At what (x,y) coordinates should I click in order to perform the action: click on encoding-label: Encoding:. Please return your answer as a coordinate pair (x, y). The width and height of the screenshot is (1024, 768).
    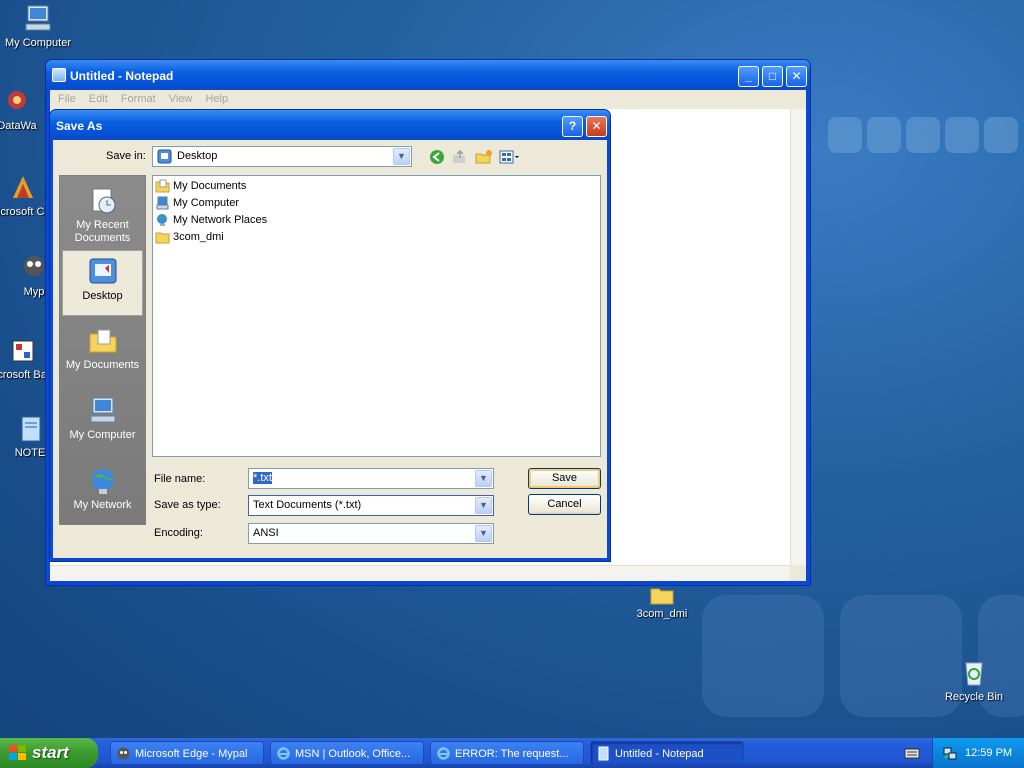
    Looking at the image, I should click on (178, 533).